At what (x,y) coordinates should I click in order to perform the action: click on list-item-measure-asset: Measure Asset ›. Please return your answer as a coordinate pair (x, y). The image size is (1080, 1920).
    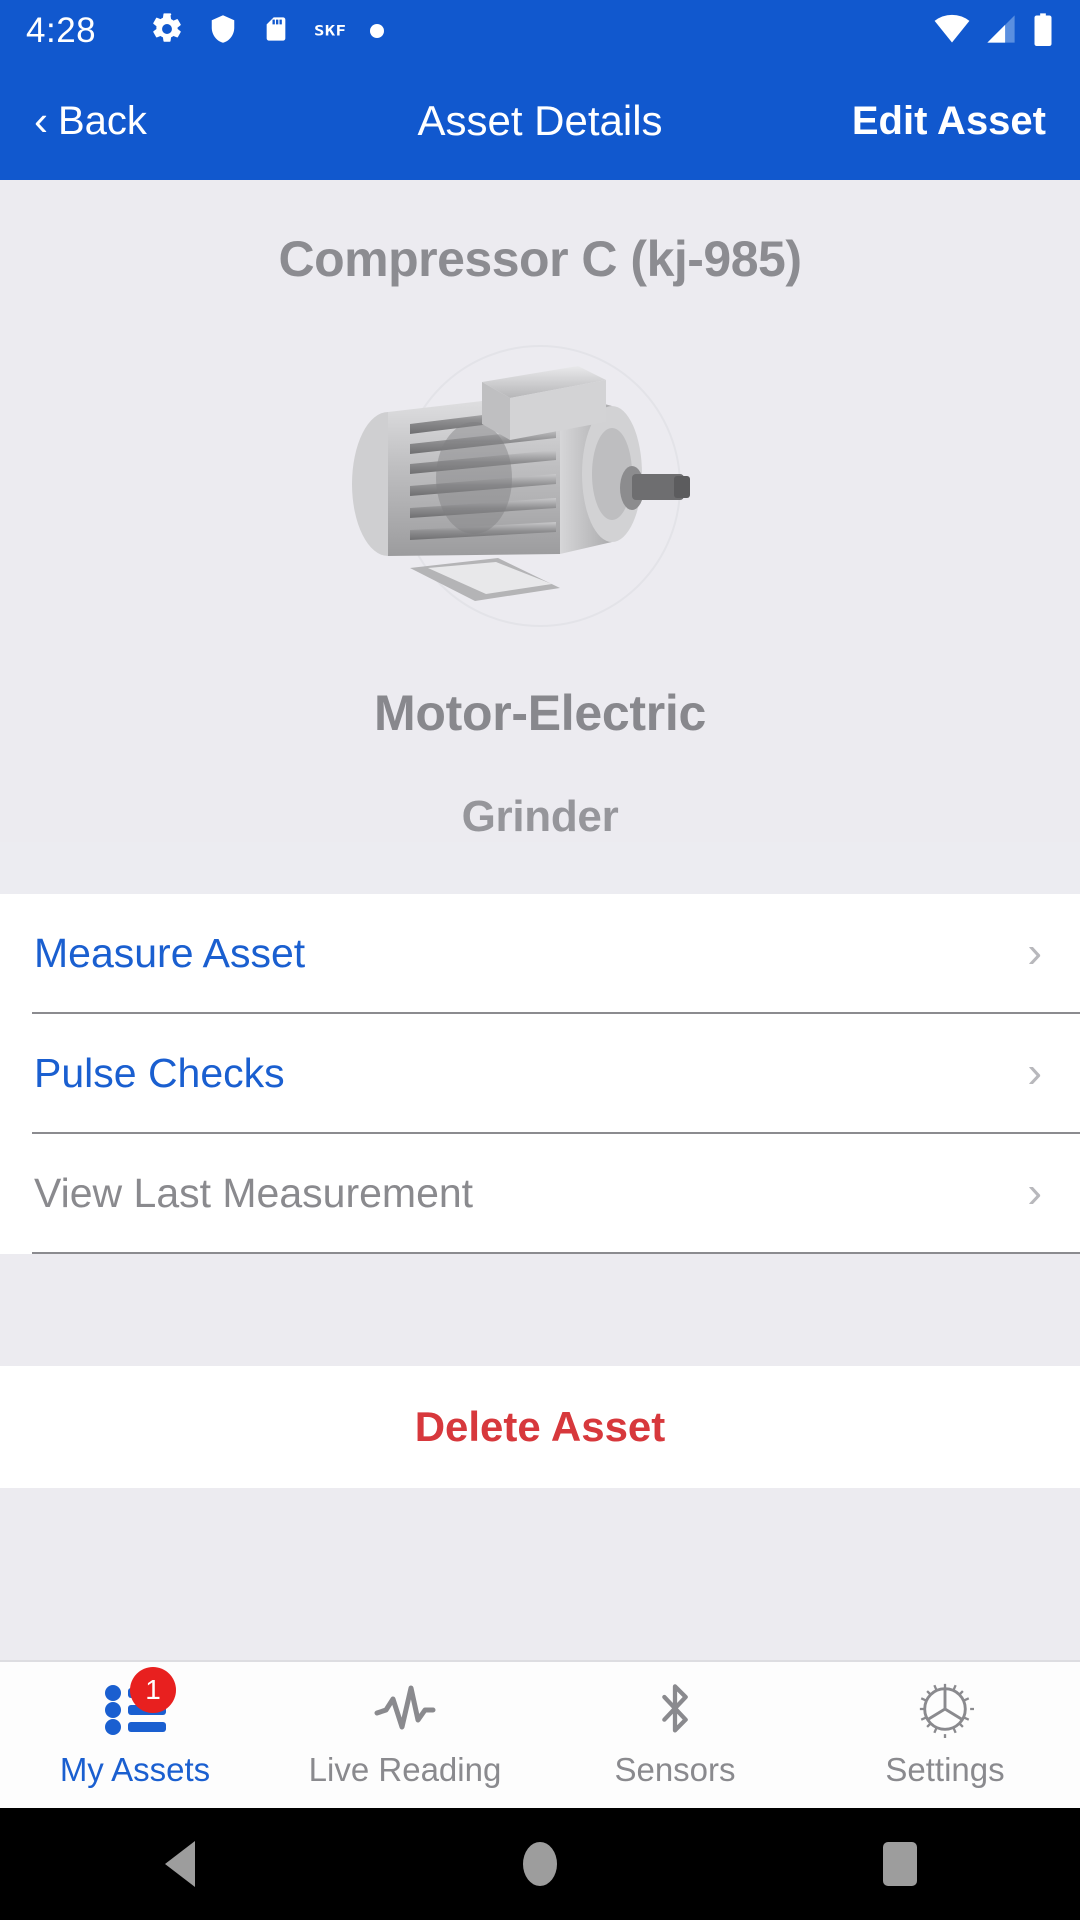
    Looking at the image, I should click on (540, 953).